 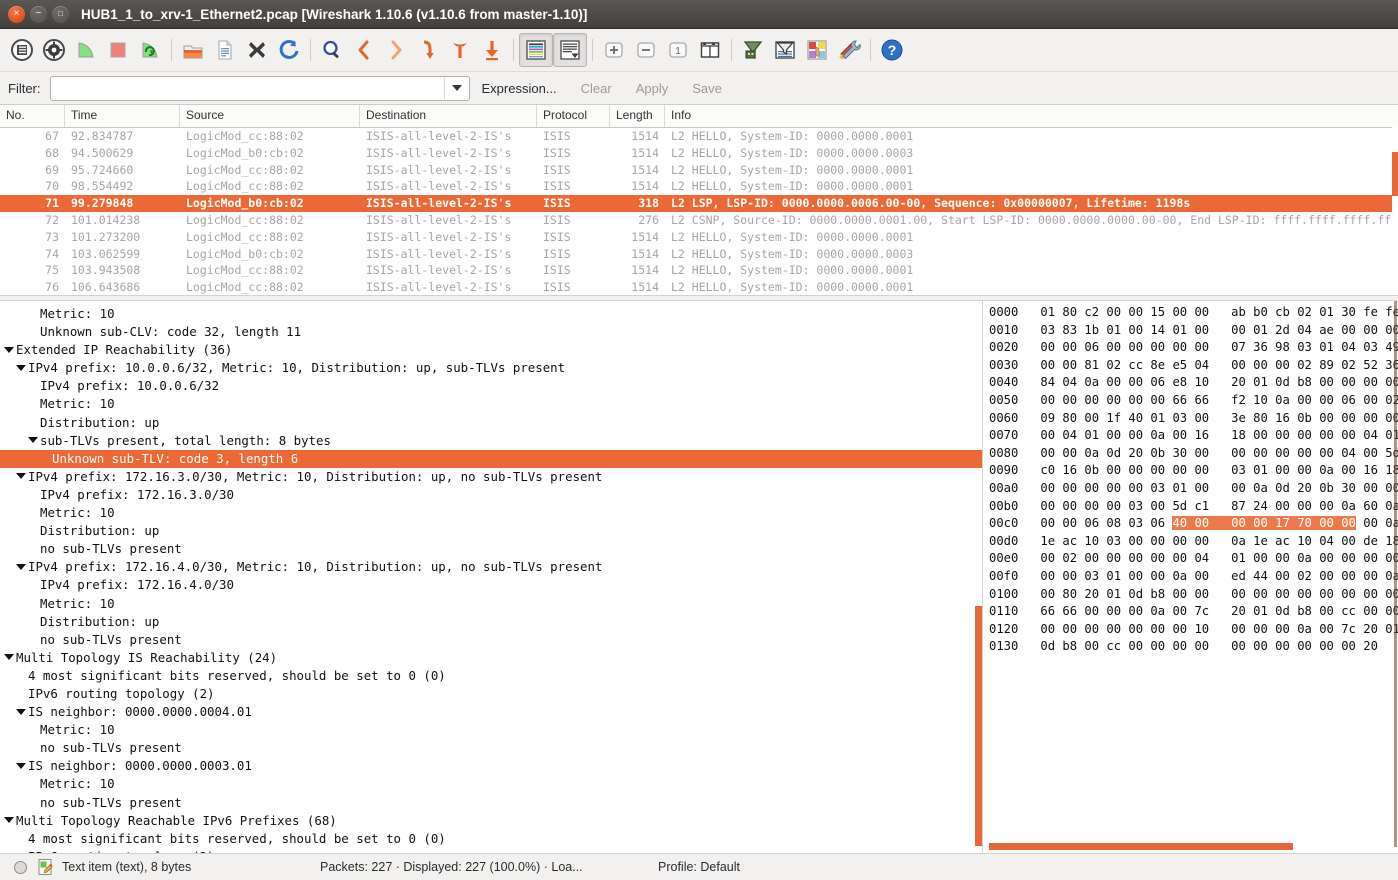 What do you see at coordinates (1141, 846) in the screenshot?
I see `packet-bytes-hscrollbar-thumb` at bounding box center [1141, 846].